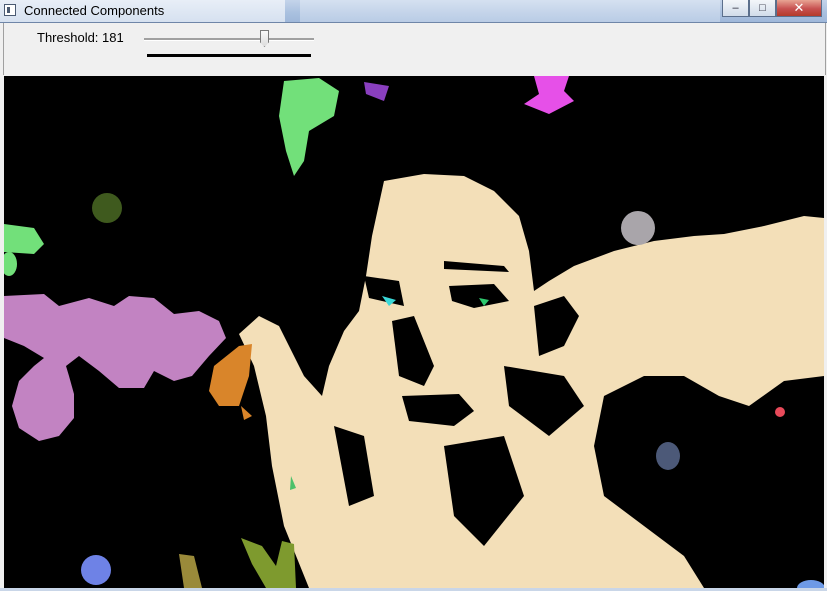 This screenshot has width=827, height=591. Describe the element at coordinates (549, 95) in the screenshot. I see `magenta-component` at that location.